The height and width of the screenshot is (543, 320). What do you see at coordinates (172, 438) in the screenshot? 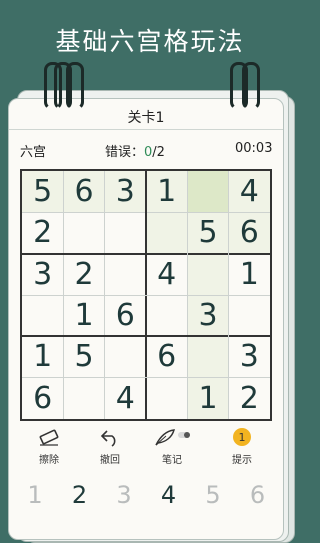
I see `feather-pen-icon` at bounding box center [172, 438].